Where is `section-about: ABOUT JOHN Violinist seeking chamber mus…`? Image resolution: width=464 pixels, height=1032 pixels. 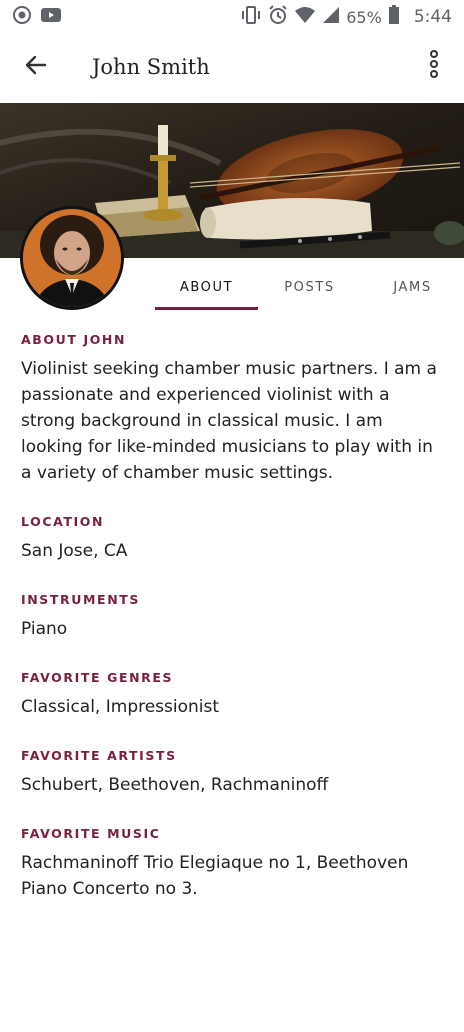
section-about: ABOUT JOHN Violinist seeking chamber mus… is located at coordinates (231, 409).